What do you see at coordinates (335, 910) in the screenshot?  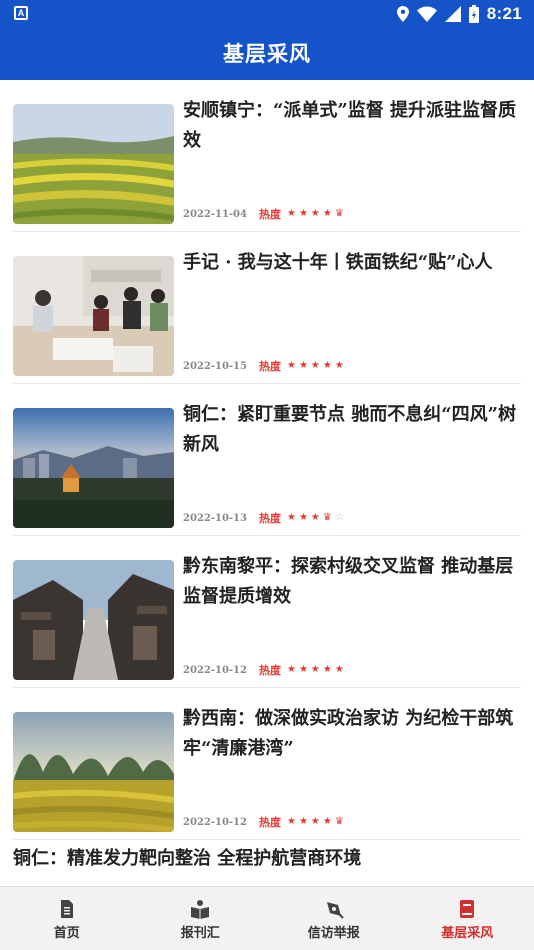 I see `pen-icon` at bounding box center [335, 910].